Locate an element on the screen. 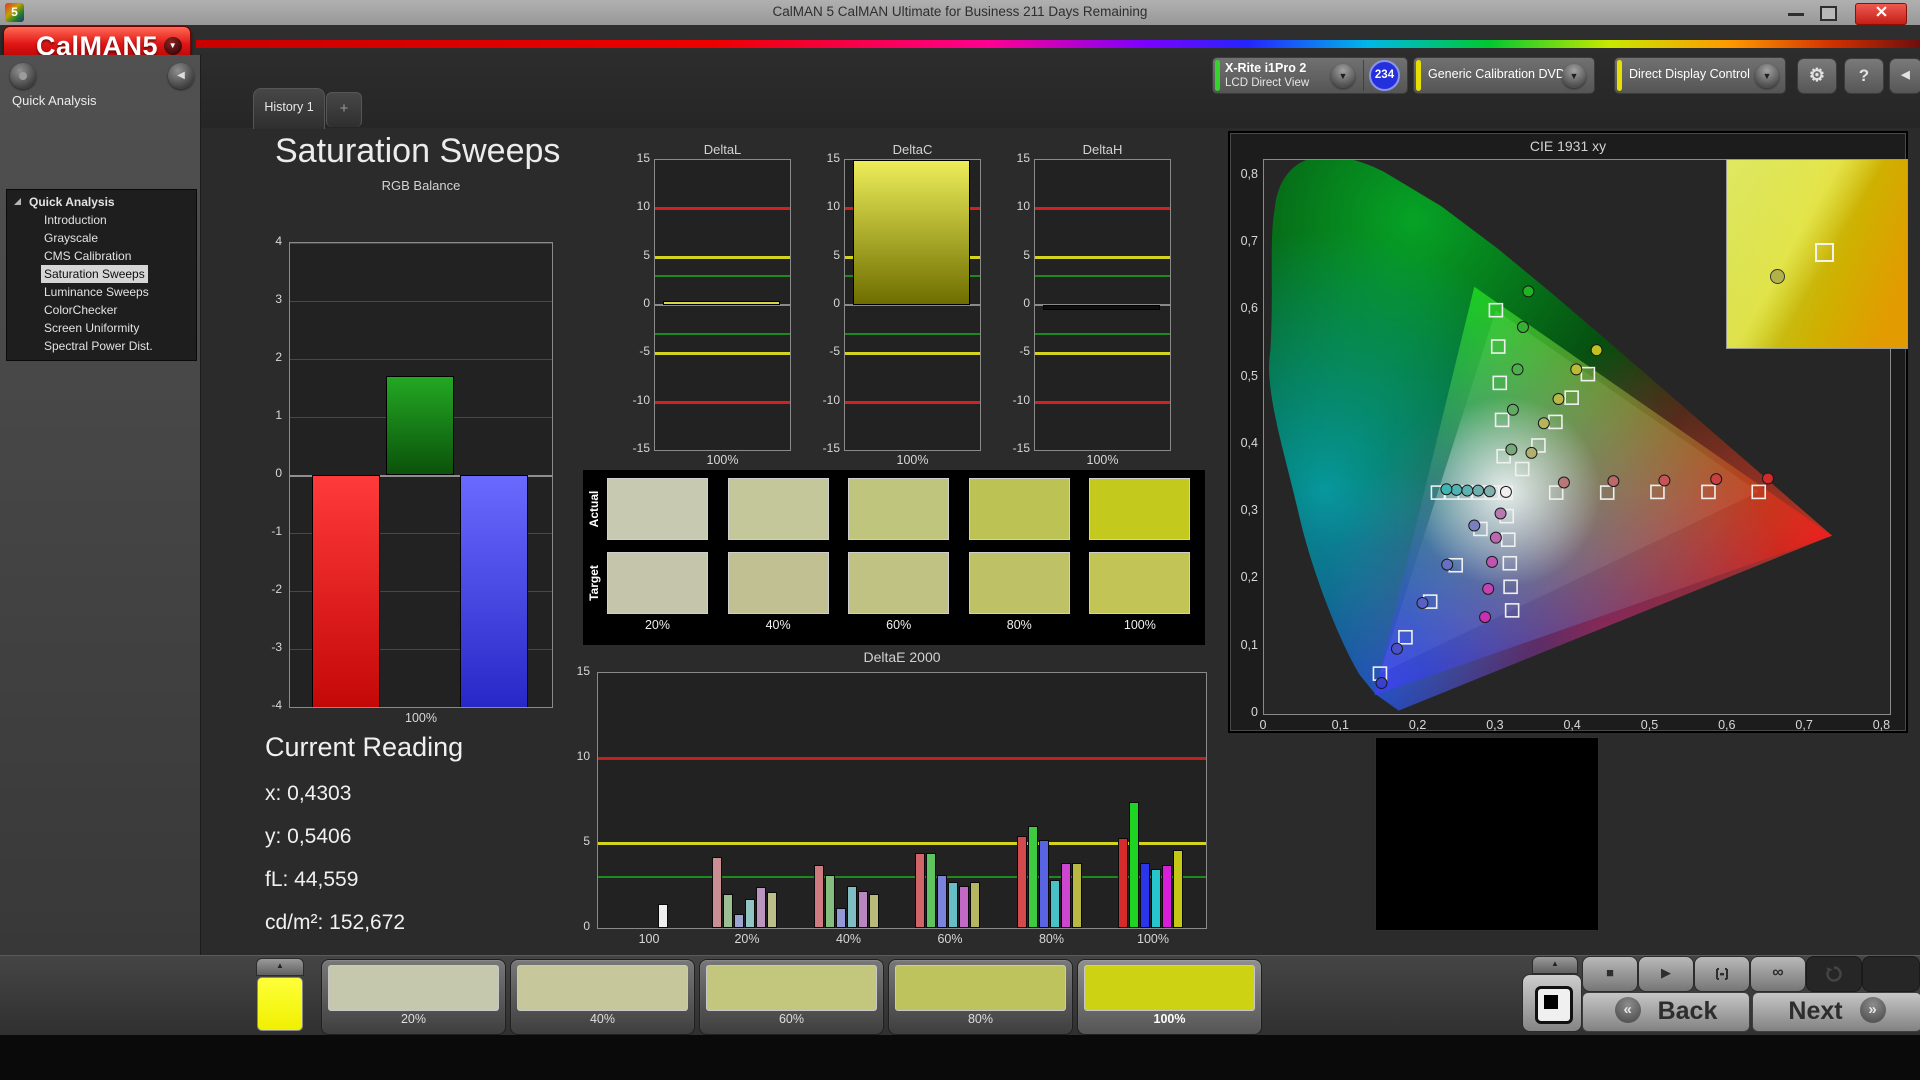  tab-history-1: History 1 is located at coordinates (289, 108).